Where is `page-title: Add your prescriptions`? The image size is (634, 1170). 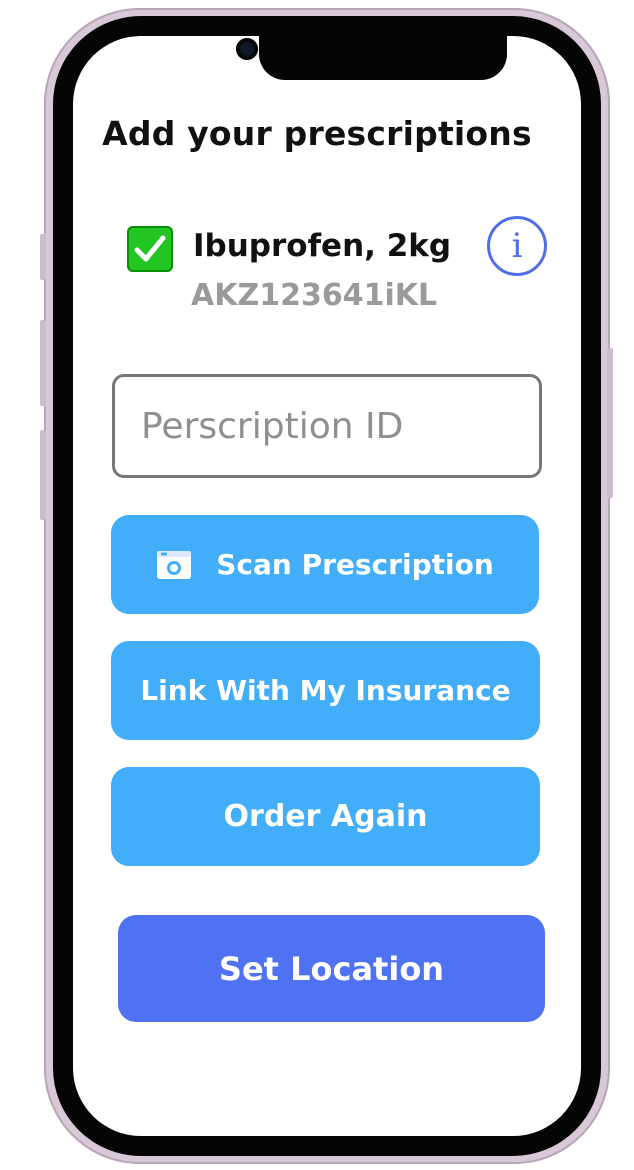
page-title: Add your prescriptions is located at coordinates (317, 133).